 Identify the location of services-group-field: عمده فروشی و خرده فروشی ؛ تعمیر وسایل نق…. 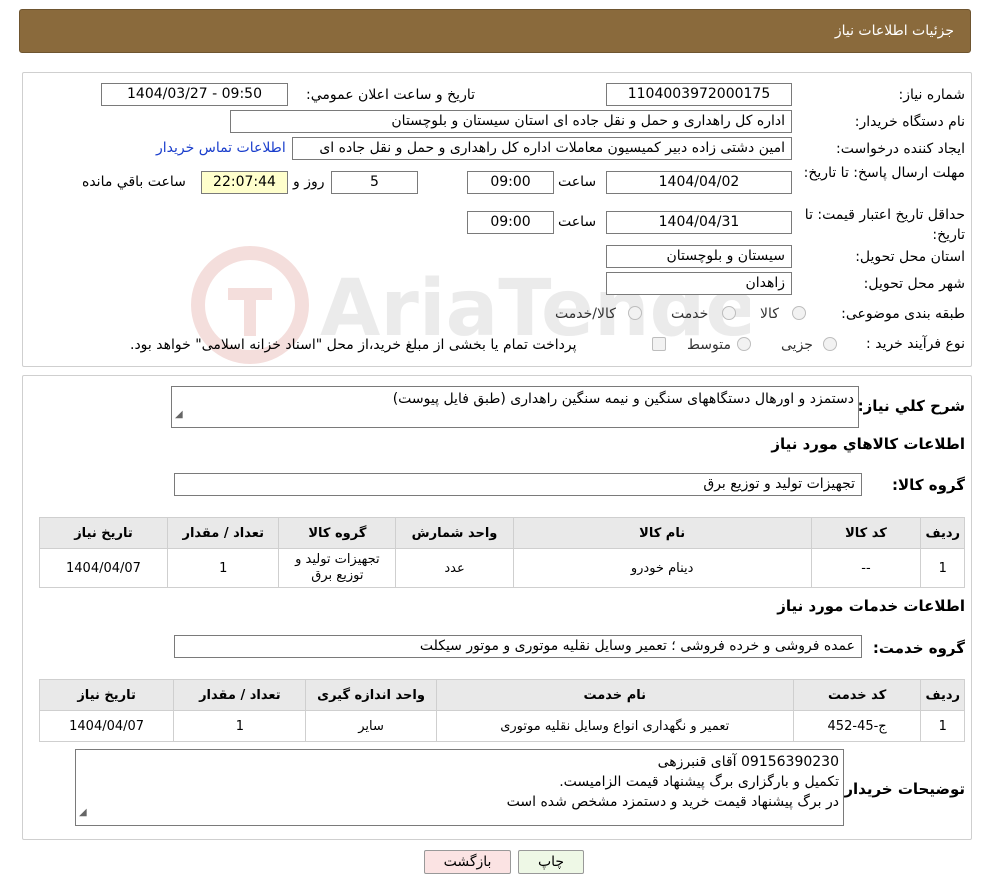
(518, 646).